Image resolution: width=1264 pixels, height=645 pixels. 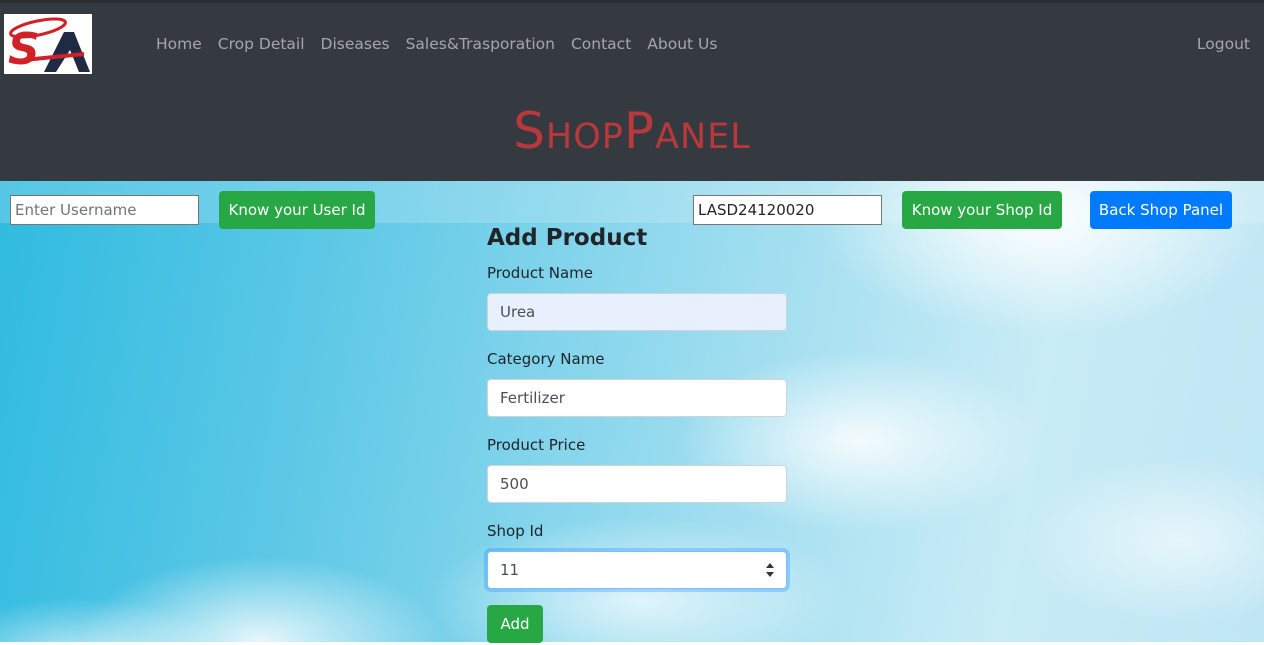 I want to click on nav-about-us-link: About Us, so click(x=682, y=44).